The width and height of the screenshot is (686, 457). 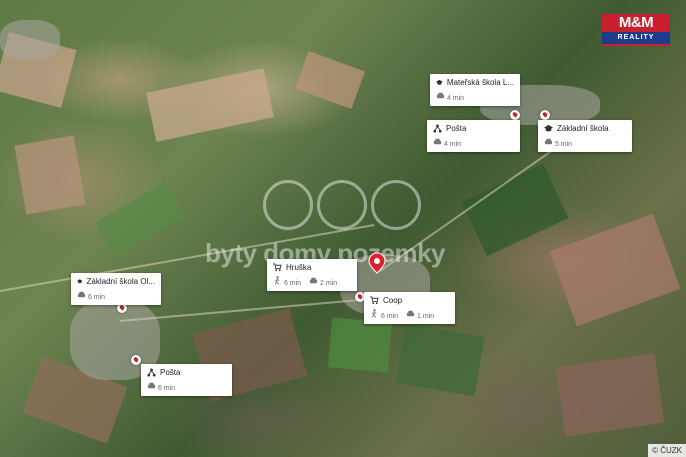 I want to click on logo-main: M&M, so click(x=636, y=22).